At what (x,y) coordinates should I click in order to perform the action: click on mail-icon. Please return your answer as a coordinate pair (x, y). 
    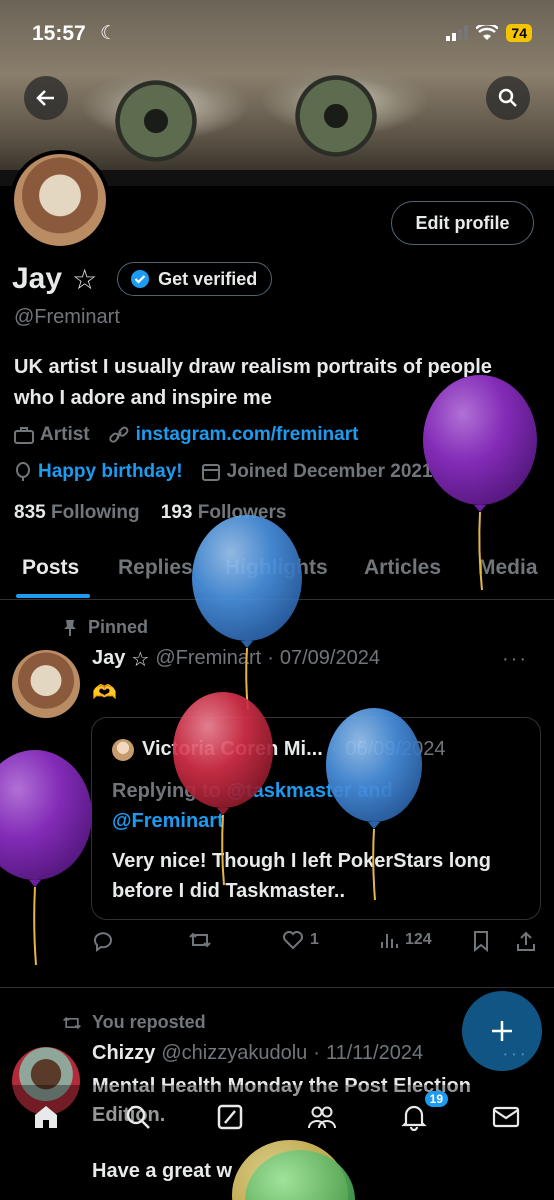
    Looking at the image, I should click on (506, 1117).